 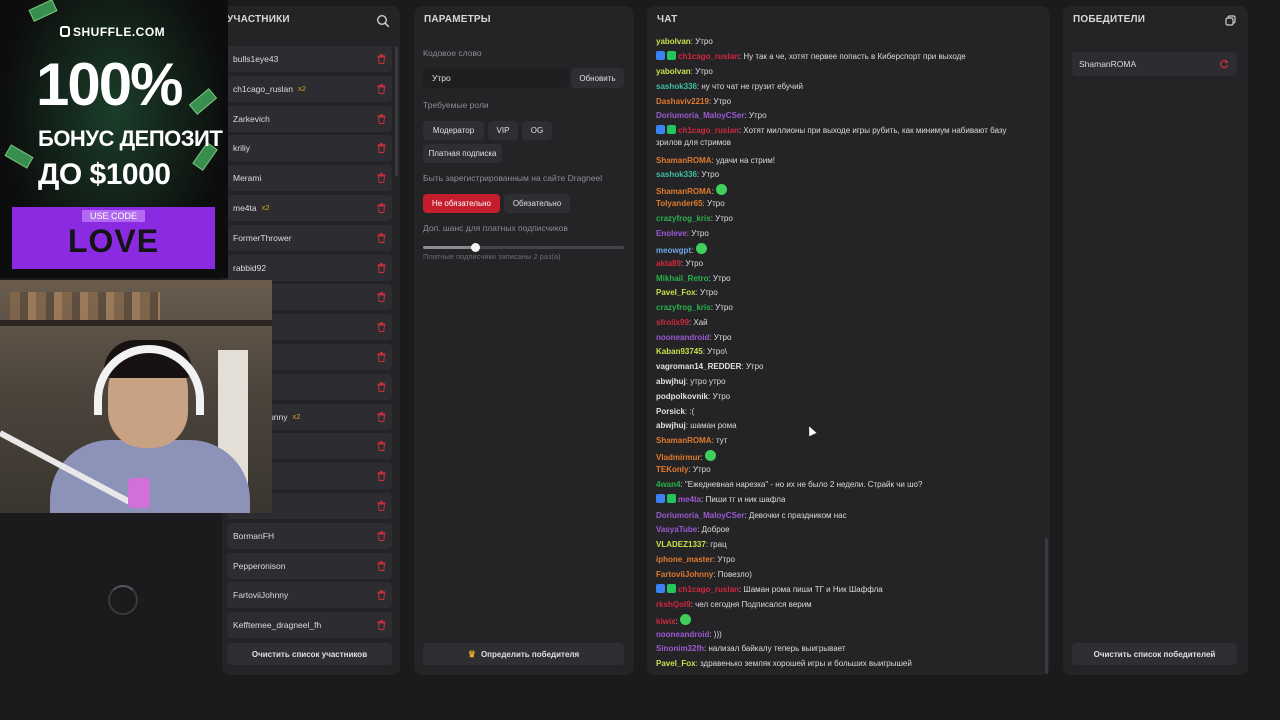 What do you see at coordinates (680, 648) in the screenshot?
I see `chat-nick: Sinonim32fh` at bounding box center [680, 648].